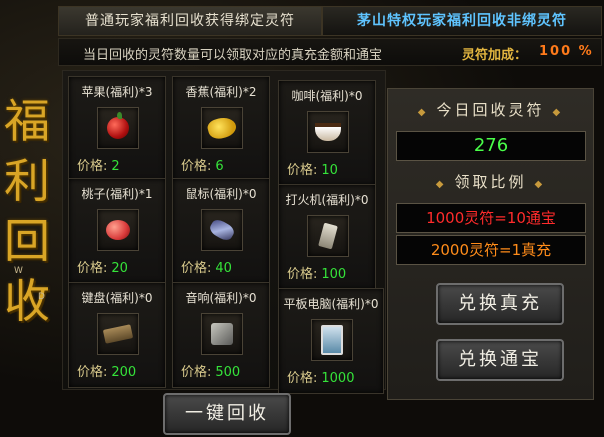  I want to click on side-decor-d: D, so click(41, 297).